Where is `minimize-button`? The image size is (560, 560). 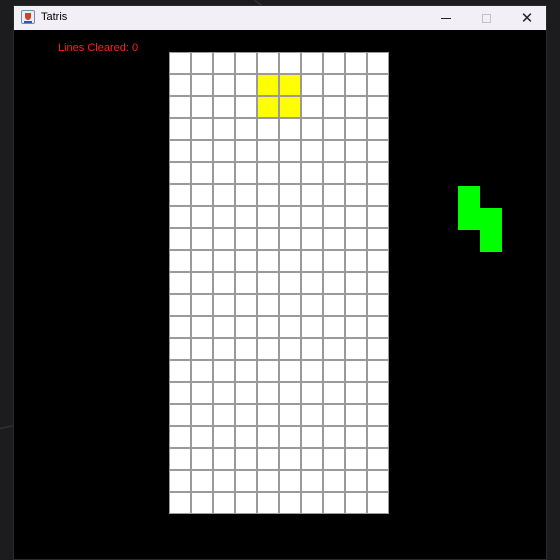
minimize-button is located at coordinates (446, 18).